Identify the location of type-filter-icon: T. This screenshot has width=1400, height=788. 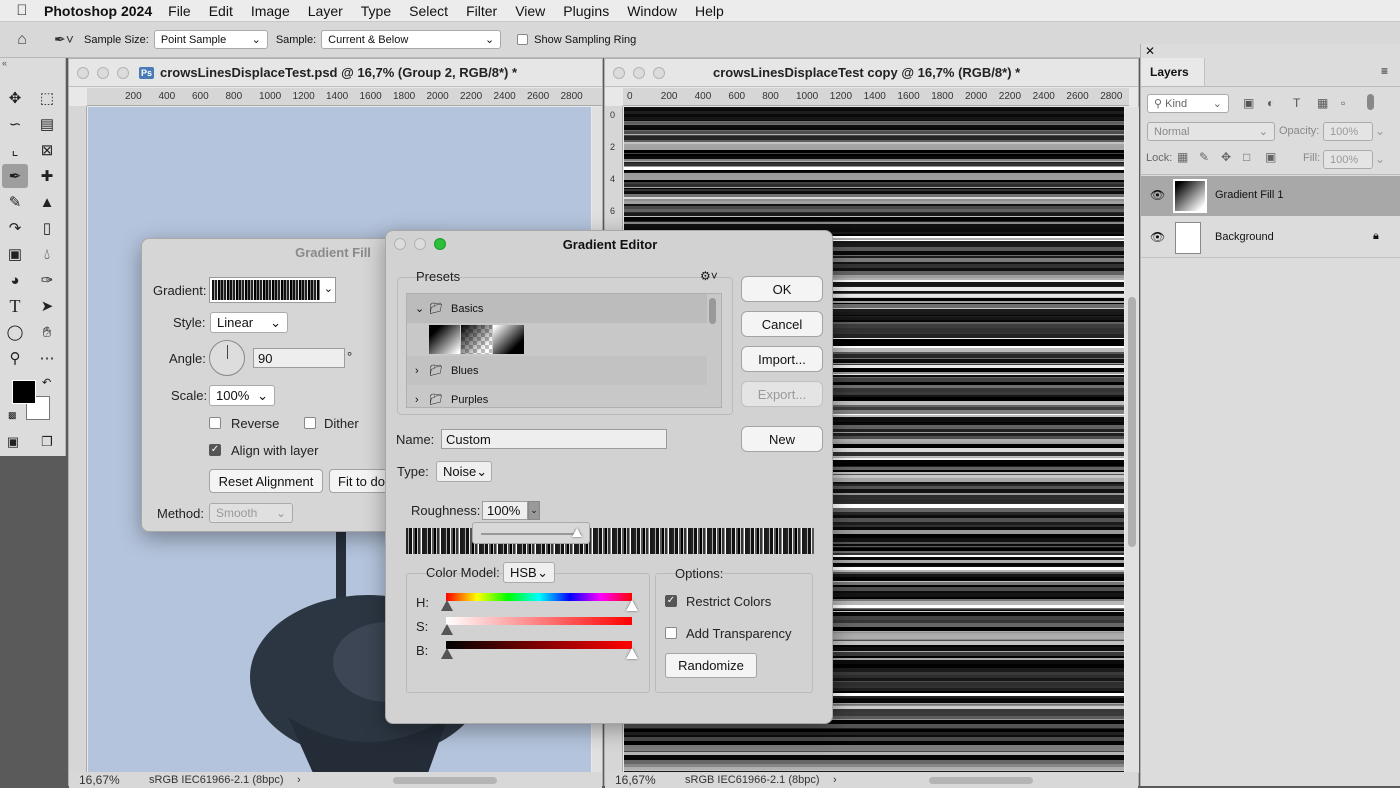
(1296, 103).